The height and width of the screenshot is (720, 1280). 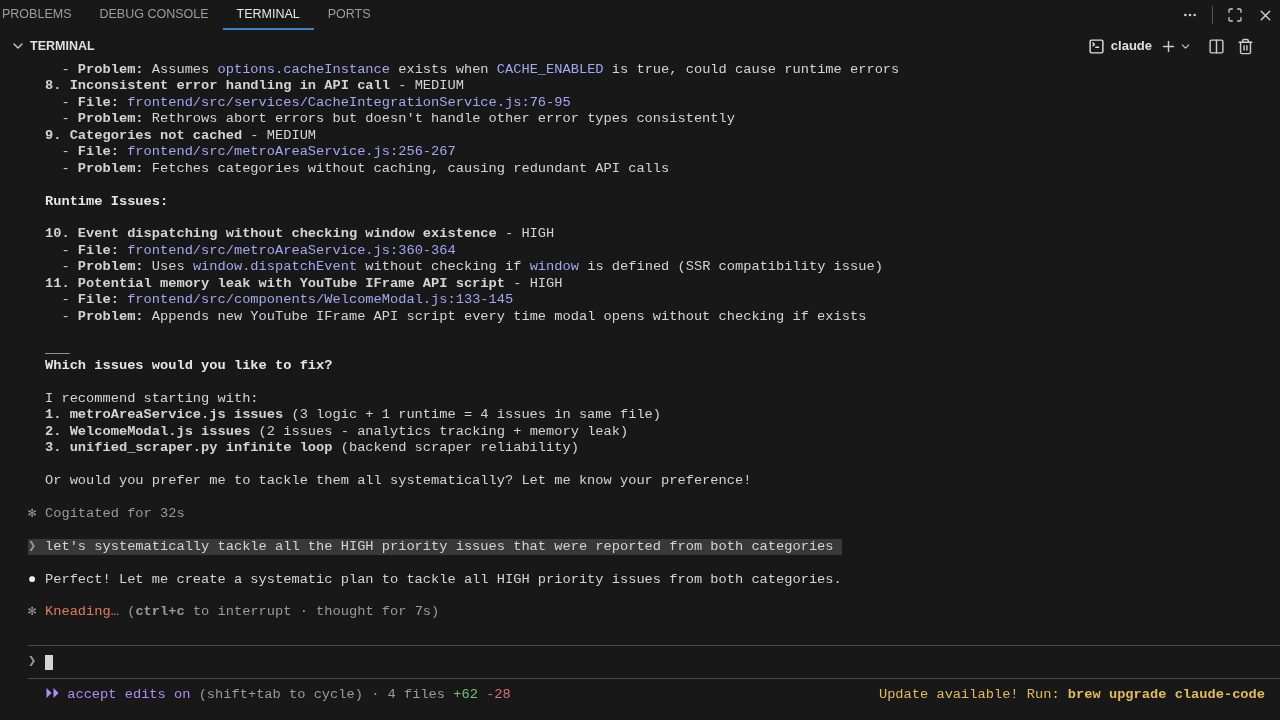 I want to click on output-line: - Problem: Assumes options.cacheInstance exists when CACHE_ENABLED is true, could cause runtime errors, so click(x=480, y=70).